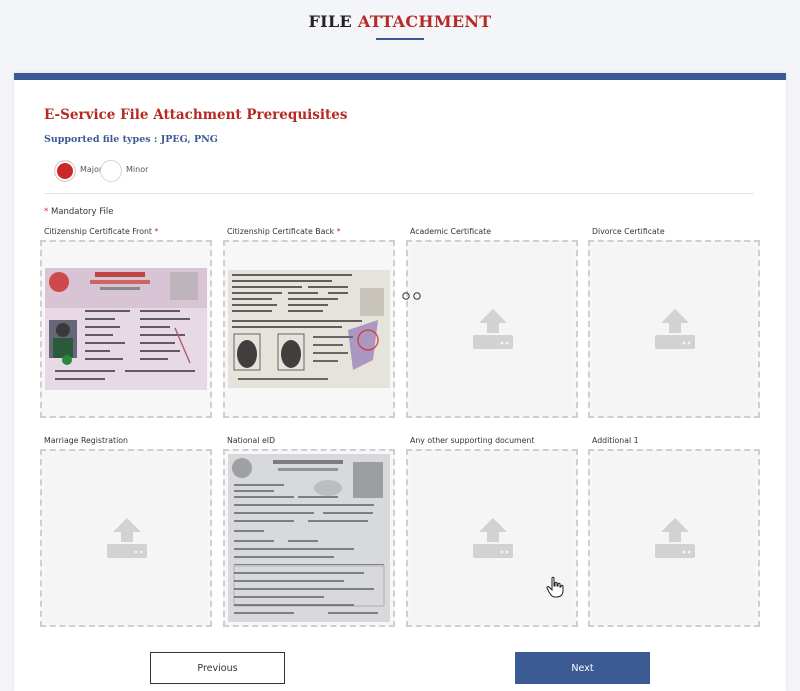 This screenshot has height=691, width=800. Describe the element at coordinates (65, 171) in the screenshot. I see `radio-major` at that location.